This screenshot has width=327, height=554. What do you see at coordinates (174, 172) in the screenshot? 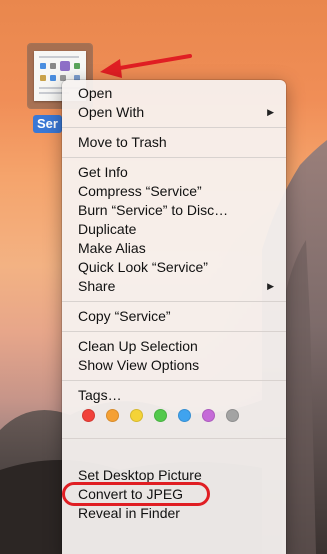
I see `menu-item-get-info: Get Info` at bounding box center [174, 172].